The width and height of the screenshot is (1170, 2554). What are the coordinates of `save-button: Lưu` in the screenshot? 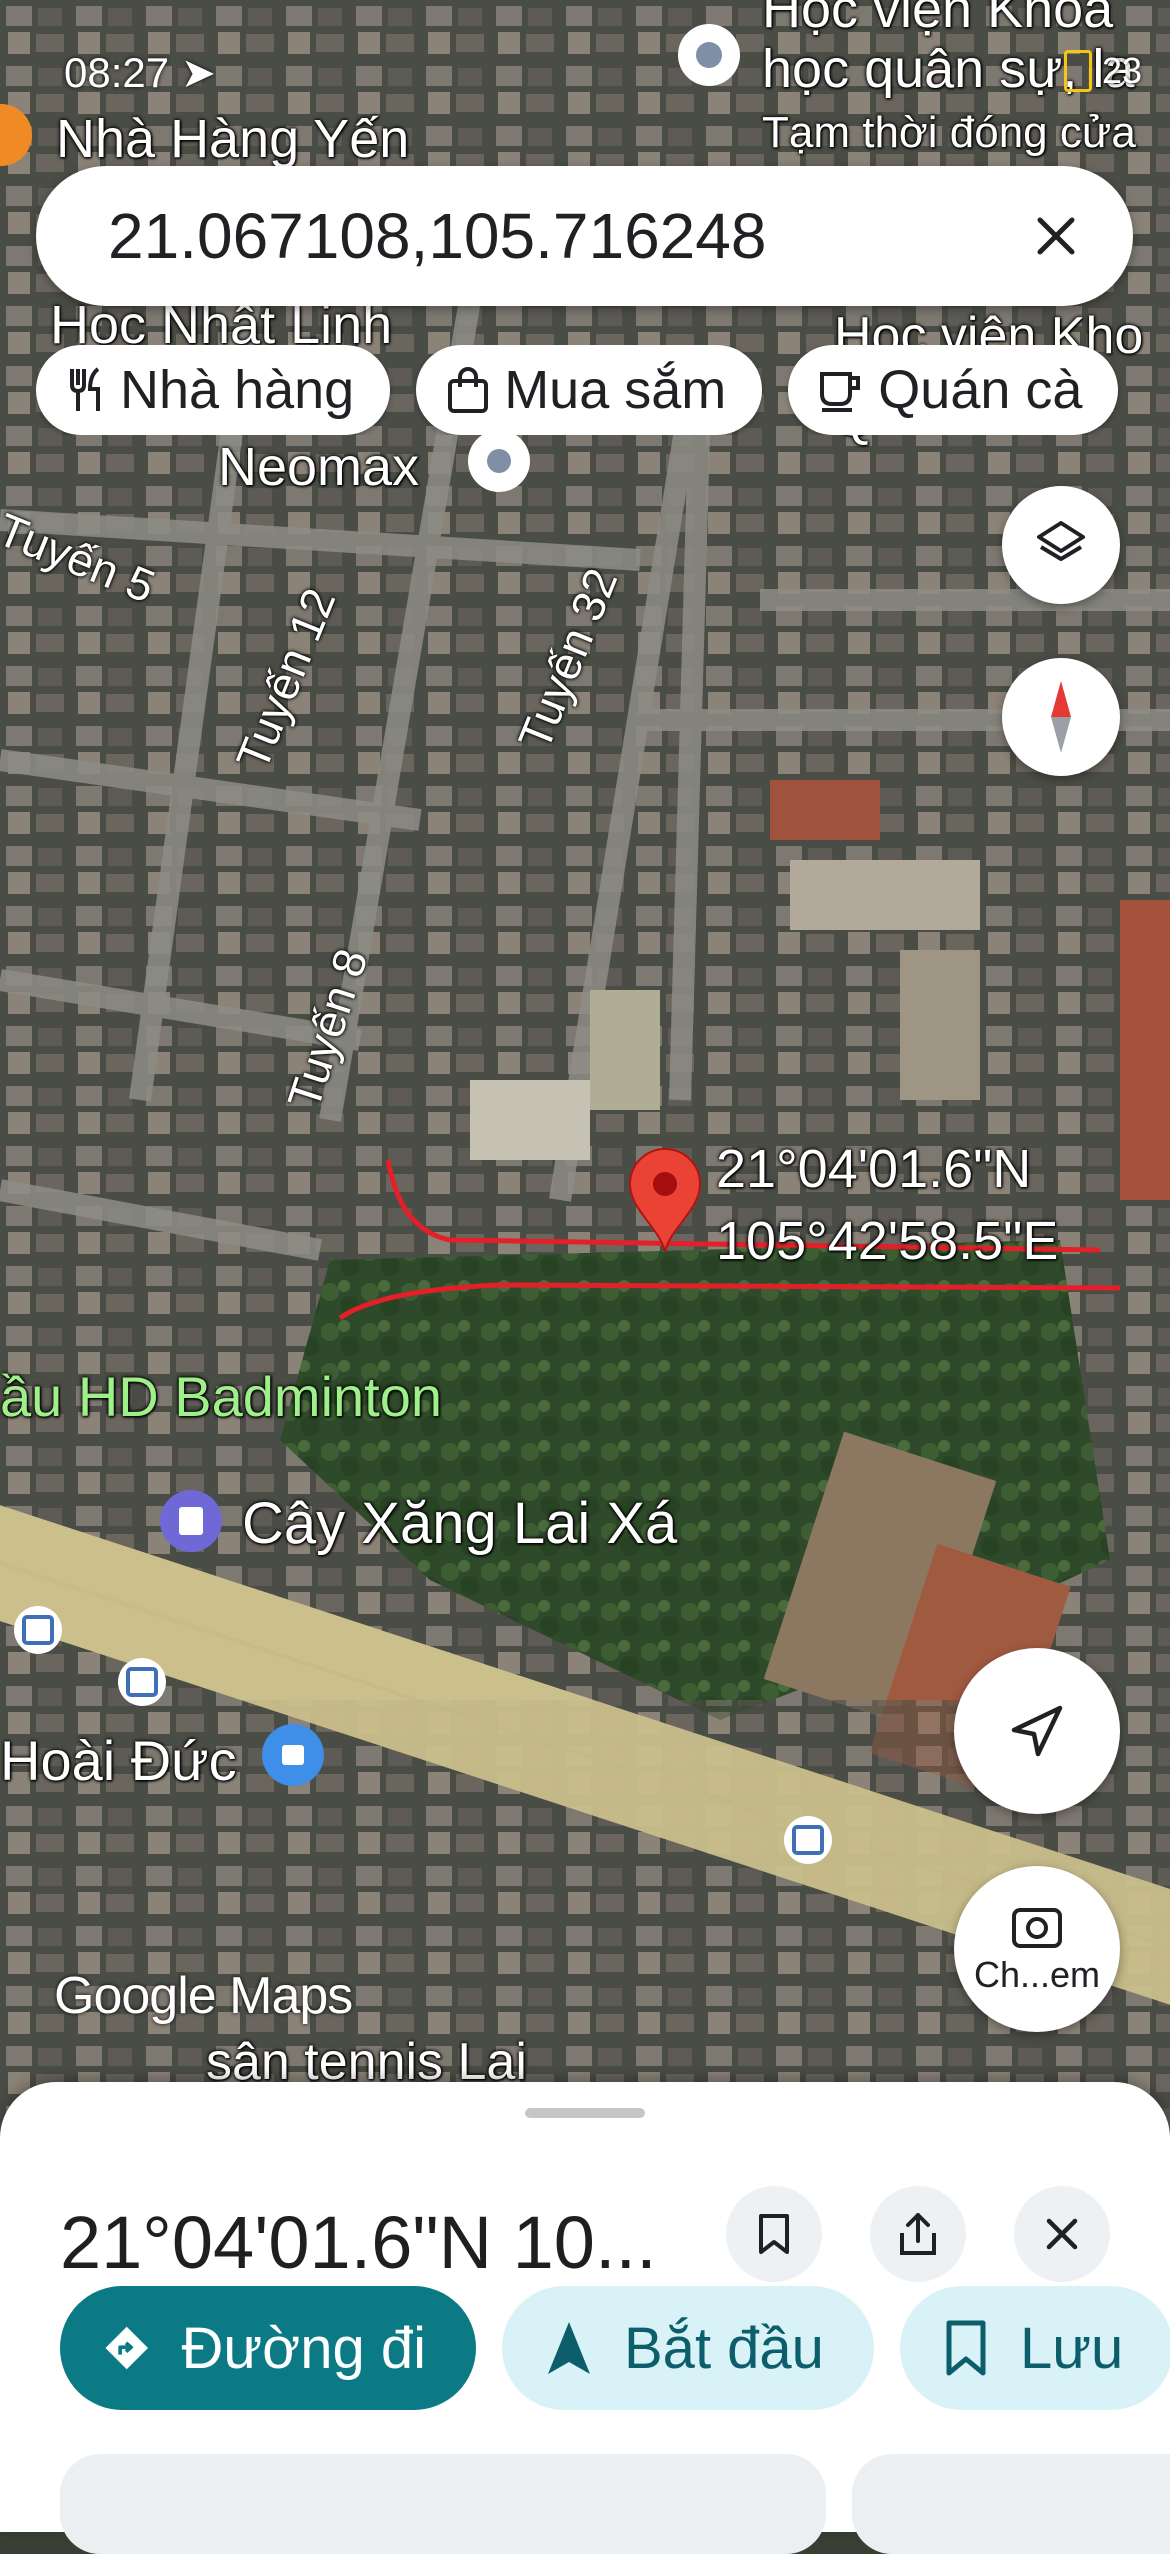 It's located at (1034, 2348).